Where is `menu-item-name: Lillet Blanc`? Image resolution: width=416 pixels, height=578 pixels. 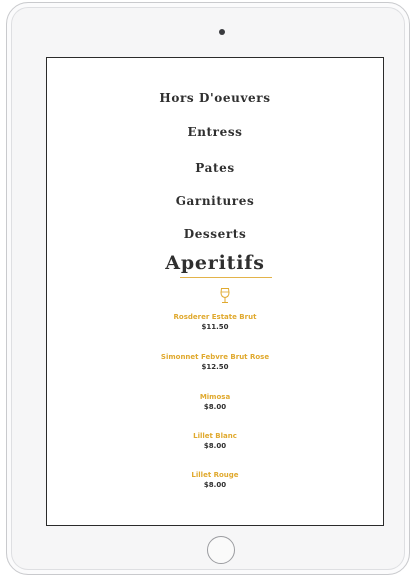 menu-item-name: Lillet Blanc is located at coordinates (215, 436).